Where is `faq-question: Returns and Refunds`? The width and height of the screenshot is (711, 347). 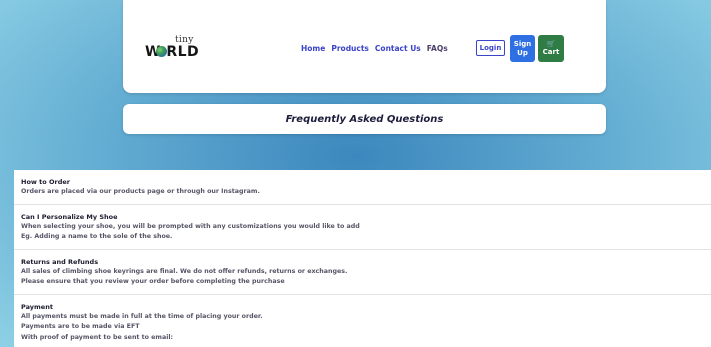
faq-question: Returns and Refunds is located at coordinates (60, 261).